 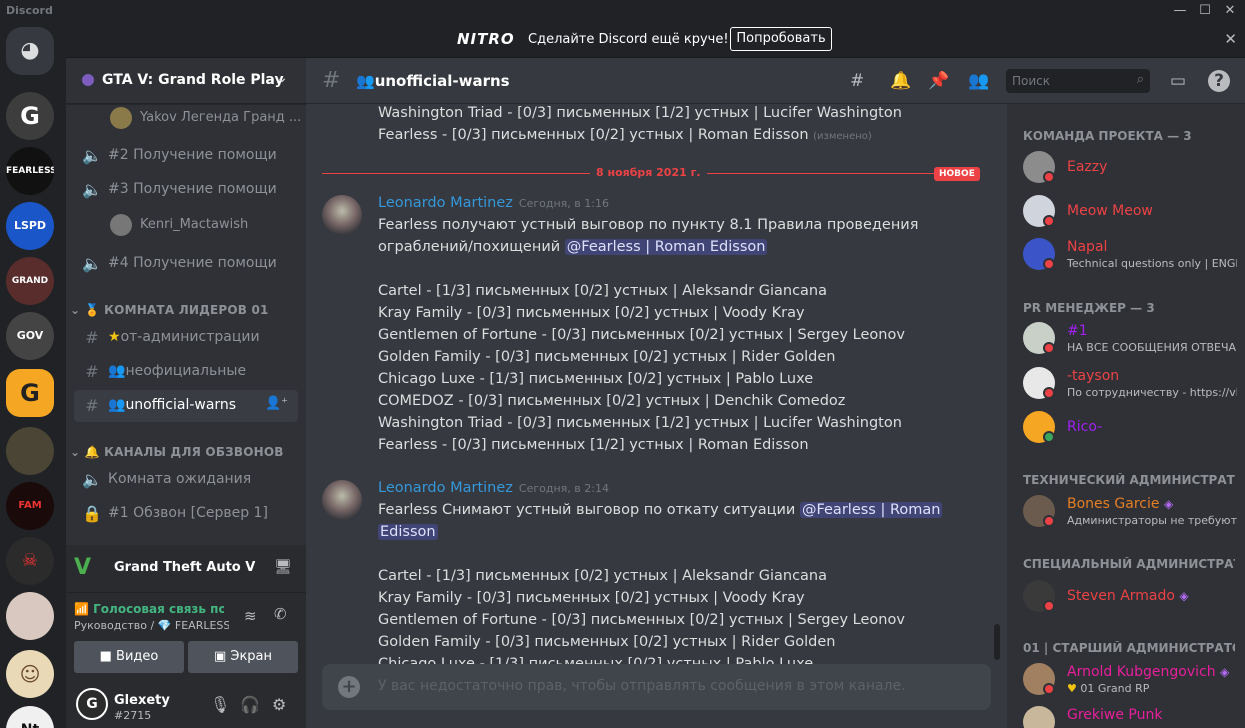 What do you see at coordinates (666, 247) in the screenshot?
I see `mention: @Fearless | Roman Edisson` at bounding box center [666, 247].